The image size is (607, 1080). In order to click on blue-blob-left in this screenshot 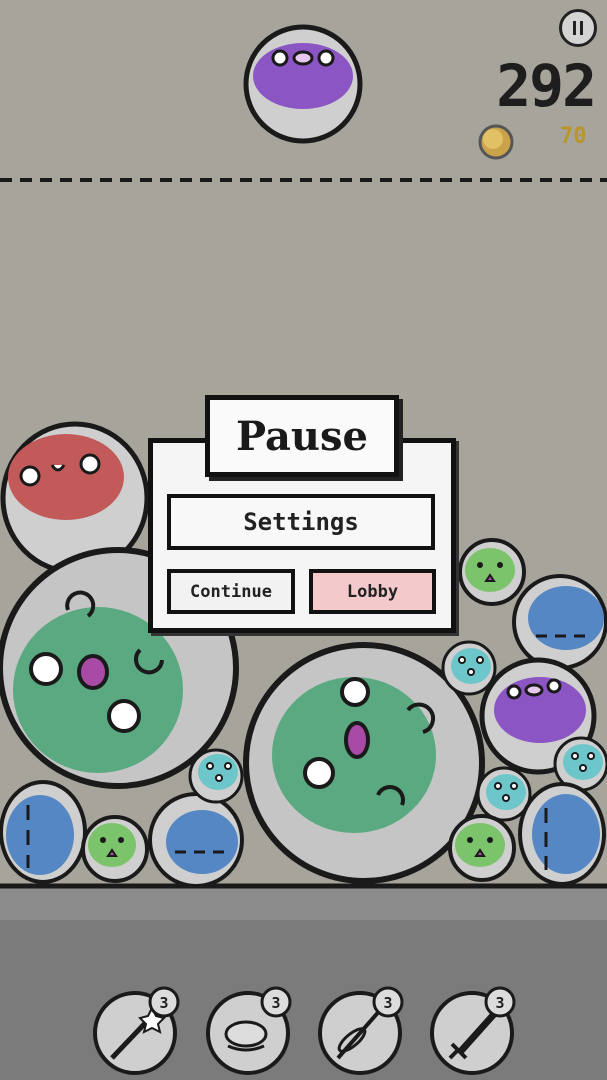, I will do `click(43, 832)`.